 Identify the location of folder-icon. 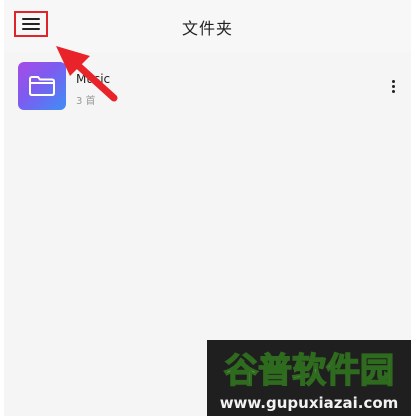
(42, 86).